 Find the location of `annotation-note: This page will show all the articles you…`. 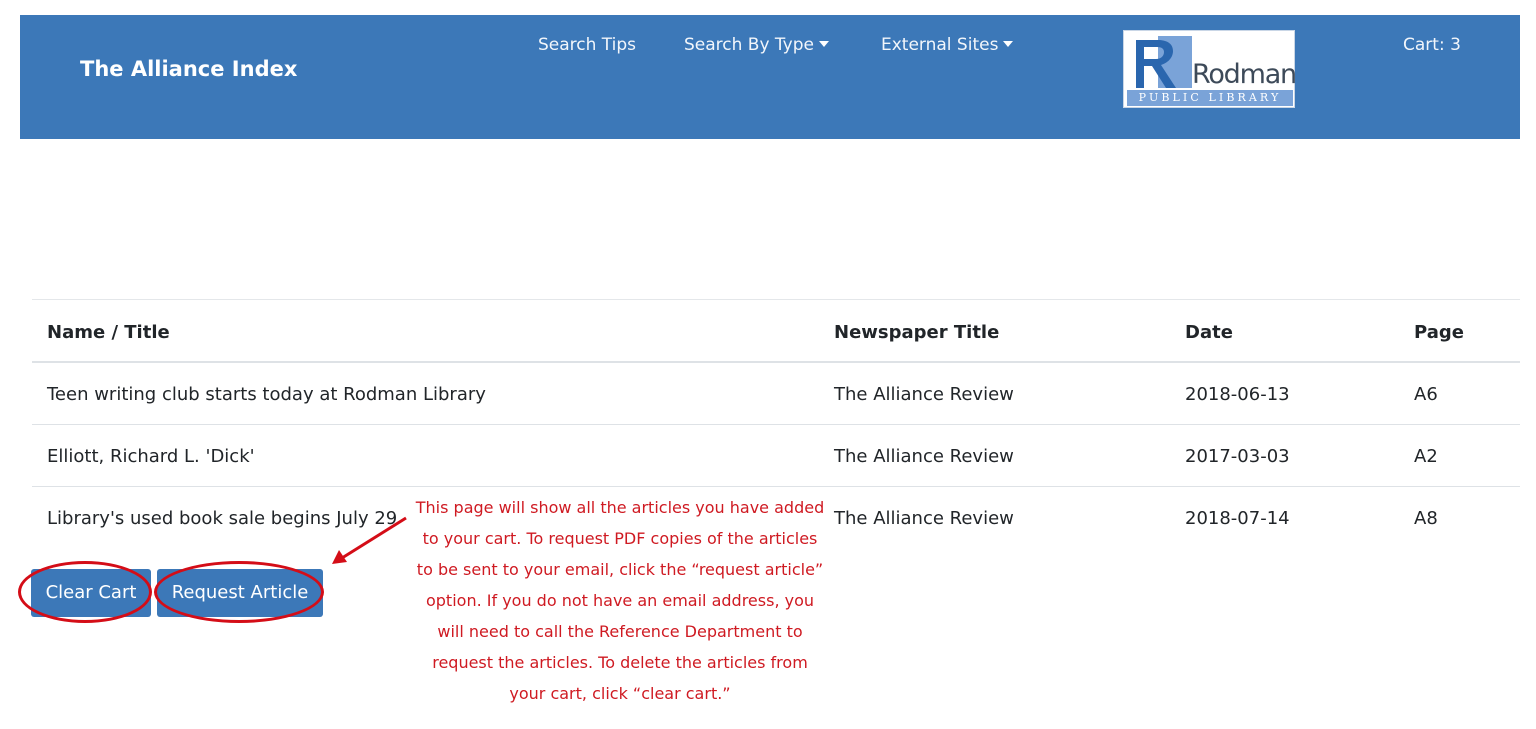

annotation-note: This page will show all the articles you… is located at coordinates (620, 600).